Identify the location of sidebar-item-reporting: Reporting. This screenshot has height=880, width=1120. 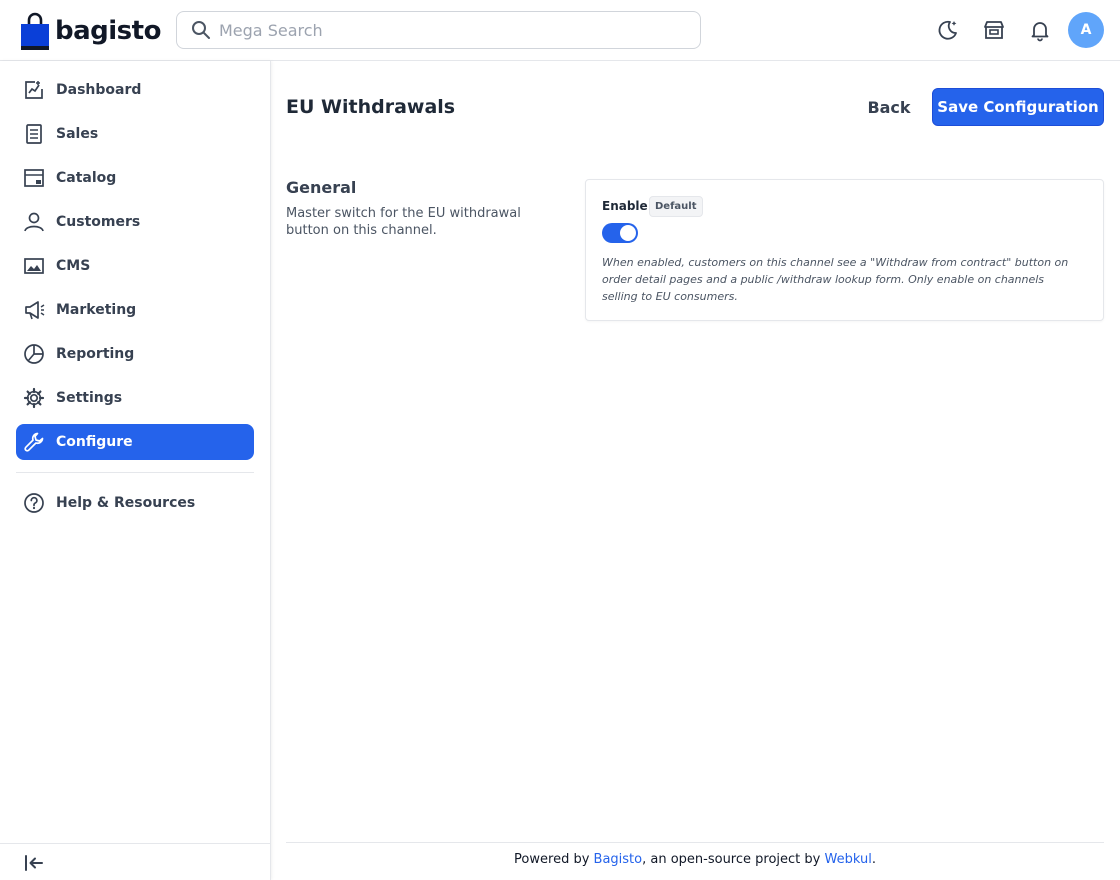
(135, 354).